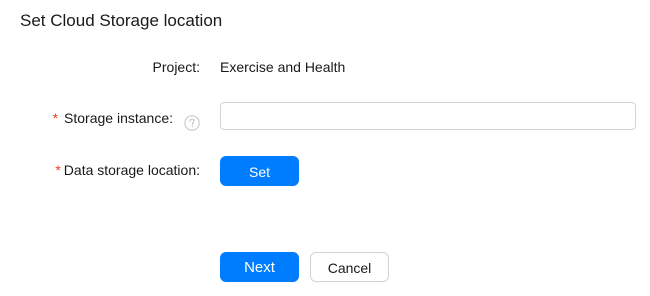 The height and width of the screenshot is (296, 650). What do you see at coordinates (325, 170) in the screenshot?
I see `data-storage-location-row: * Data storage location: Set` at bounding box center [325, 170].